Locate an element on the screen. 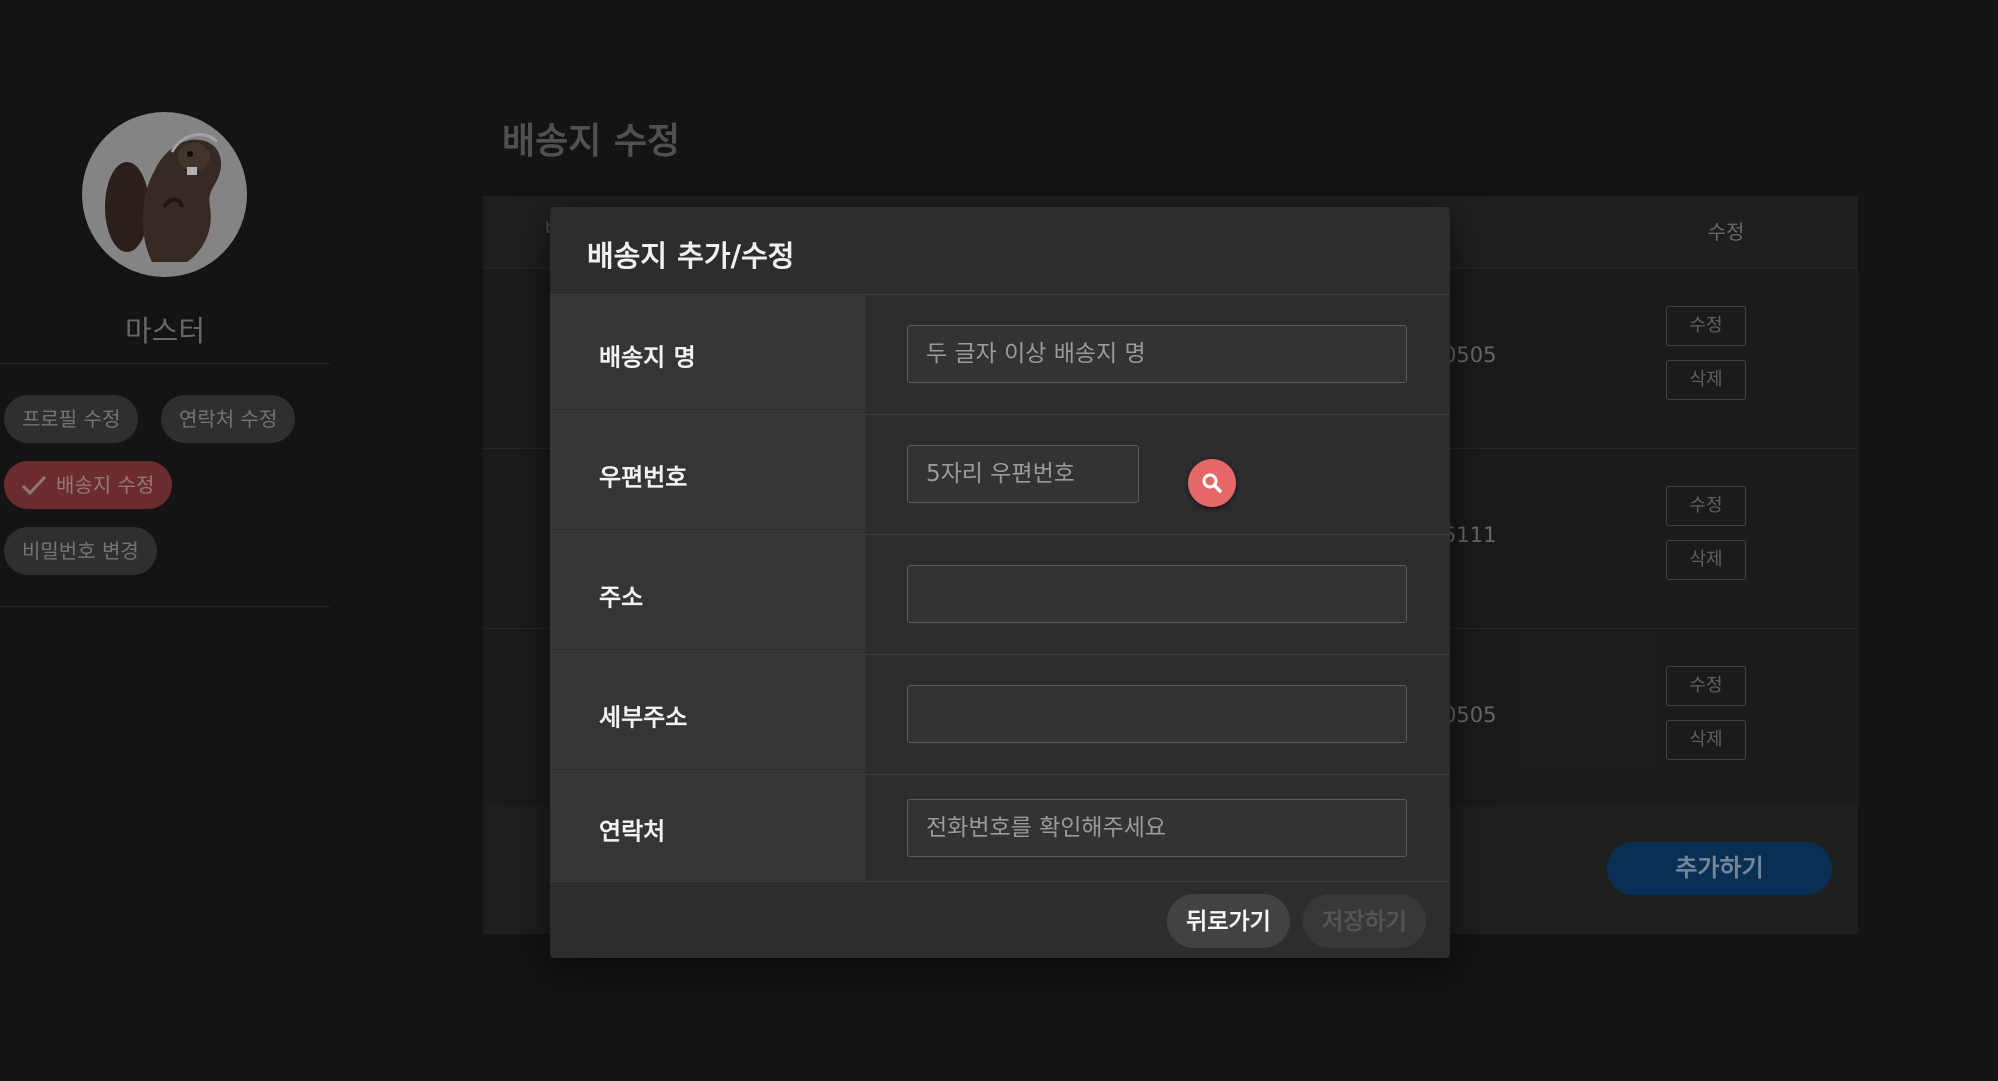 The image size is (1998, 1081). detail-address-input is located at coordinates (1157, 714).